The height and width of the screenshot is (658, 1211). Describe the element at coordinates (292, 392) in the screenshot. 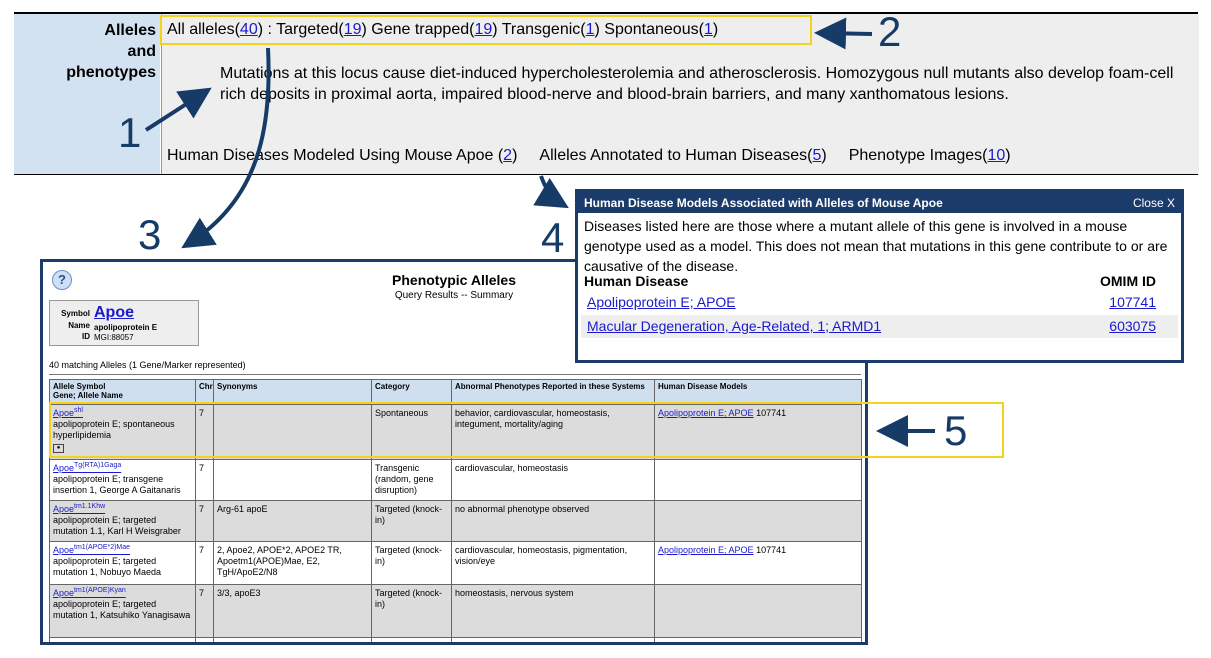

I see `col-synonyms: Synonyms` at that location.